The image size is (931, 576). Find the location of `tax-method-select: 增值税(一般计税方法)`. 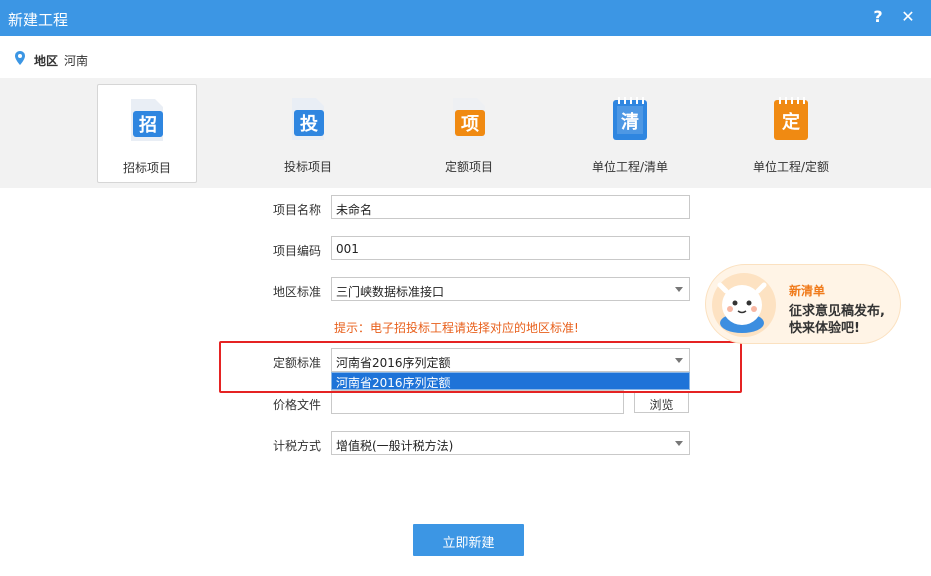

tax-method-select: 增值税(一般计税方法) is located at coordinates (510, 443).